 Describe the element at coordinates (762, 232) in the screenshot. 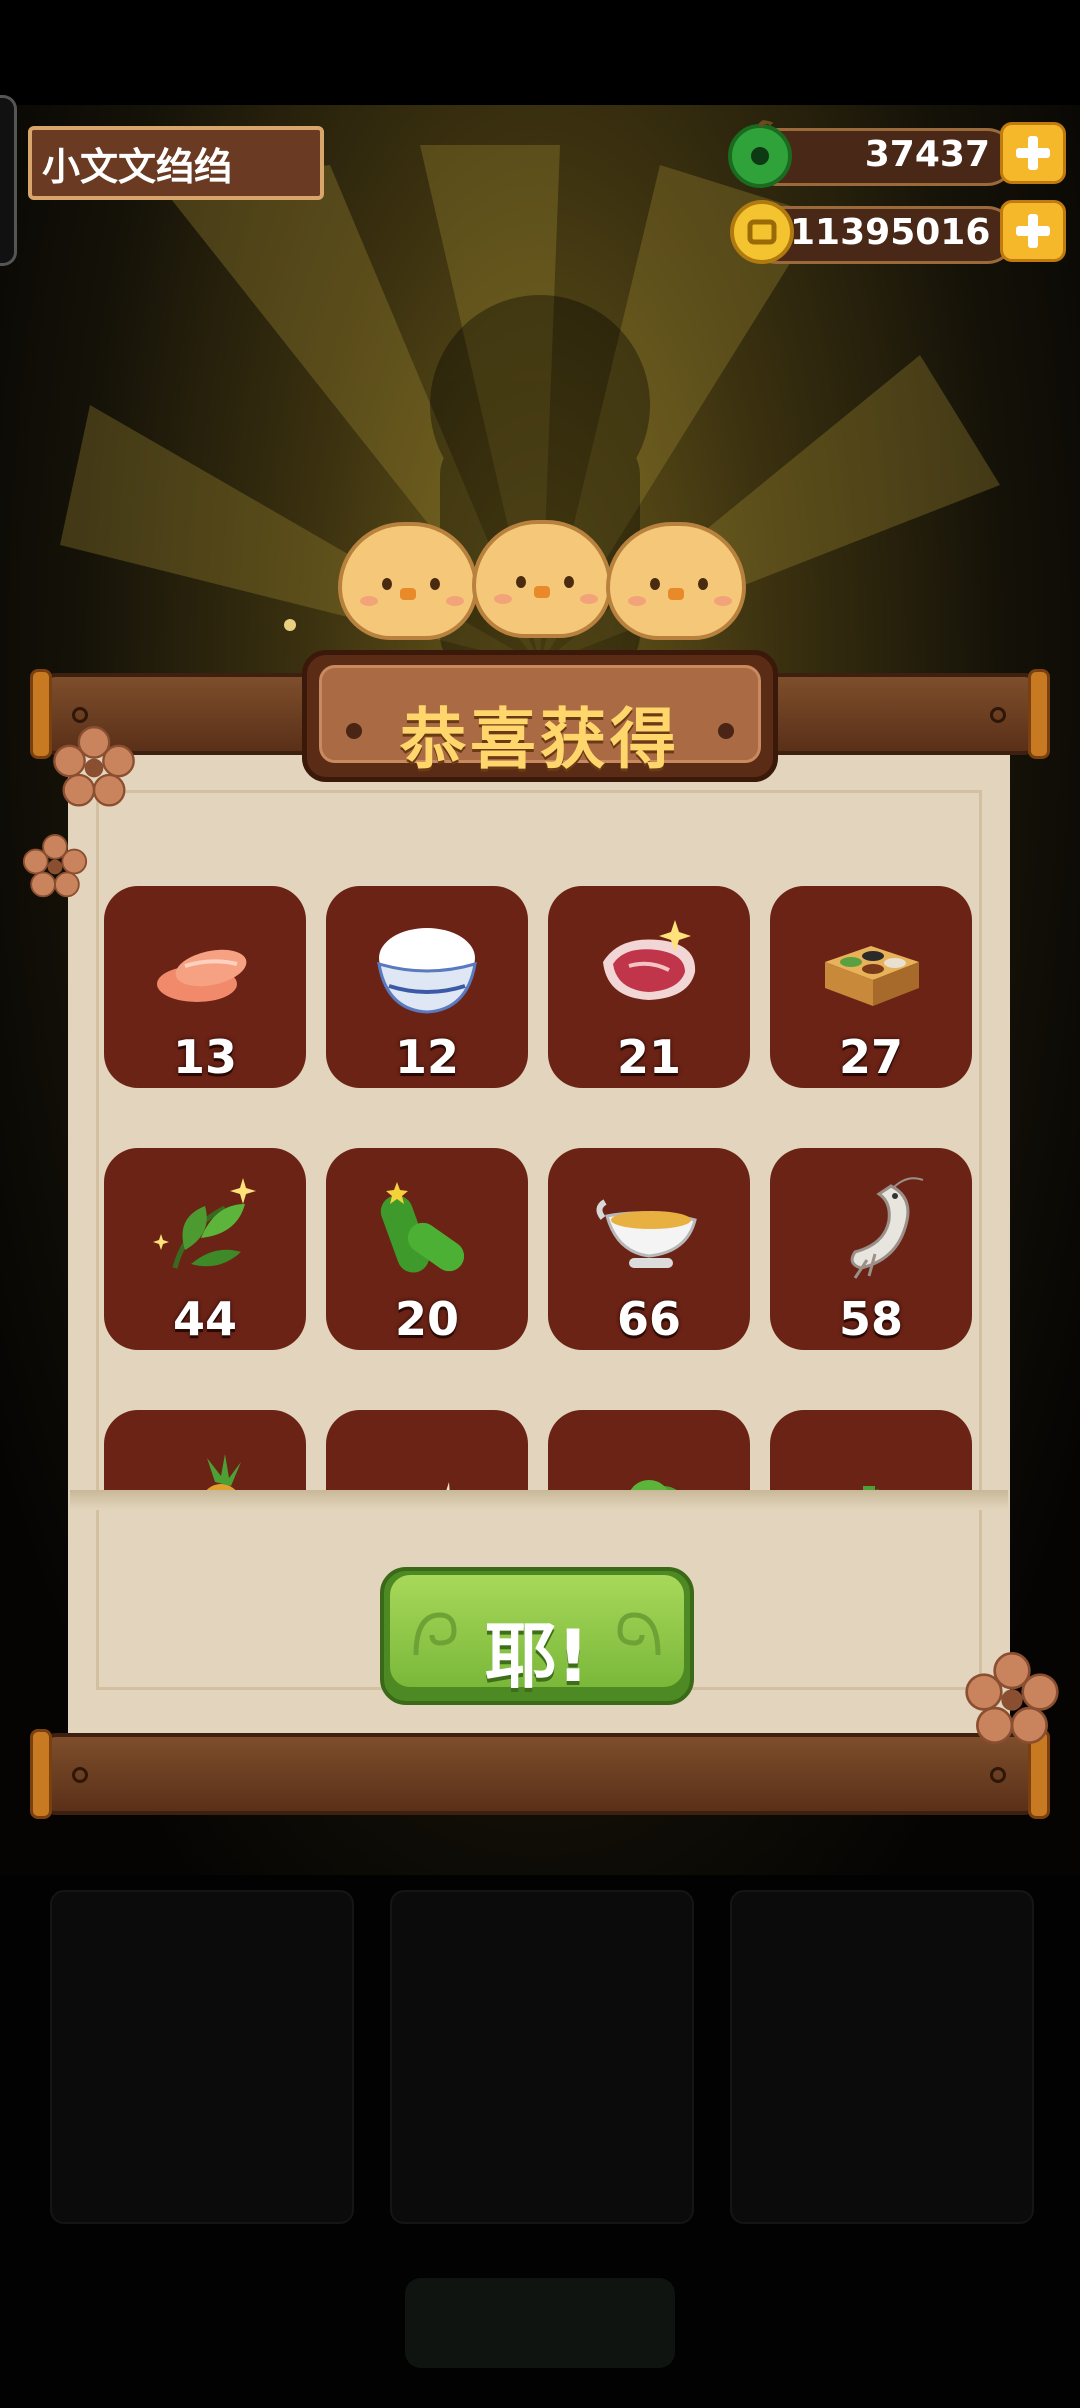

I see `gold-coin-icon` at that location.